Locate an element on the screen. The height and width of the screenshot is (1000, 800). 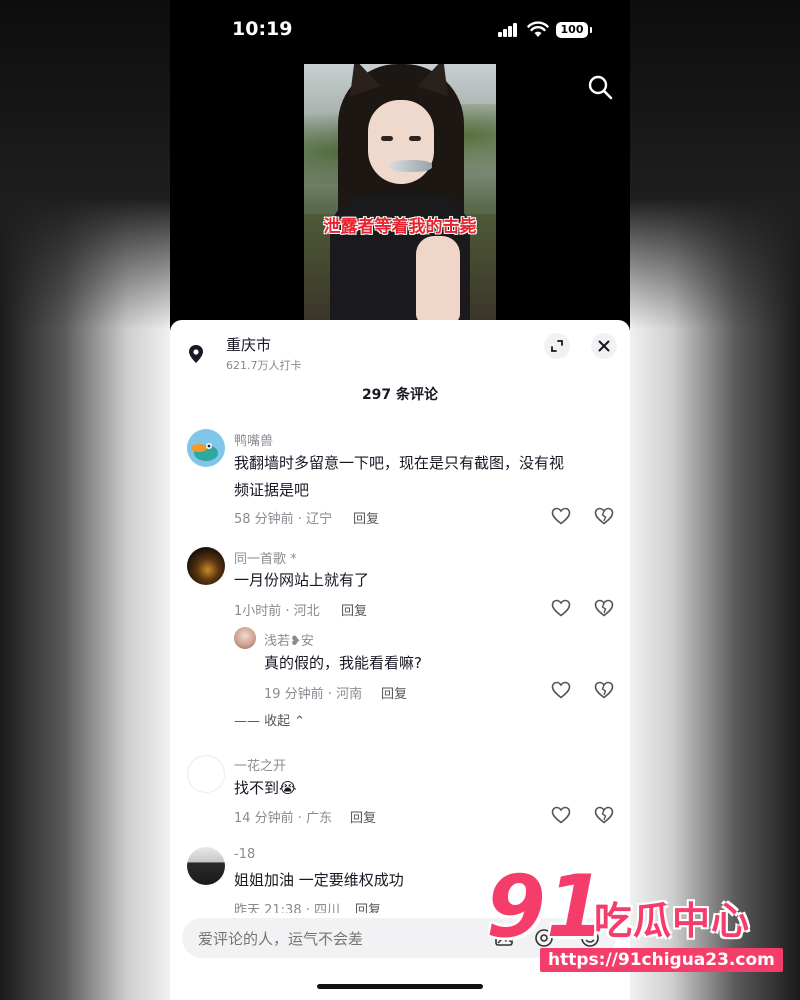
location-pin-icon is located at coordinates (196, 354).